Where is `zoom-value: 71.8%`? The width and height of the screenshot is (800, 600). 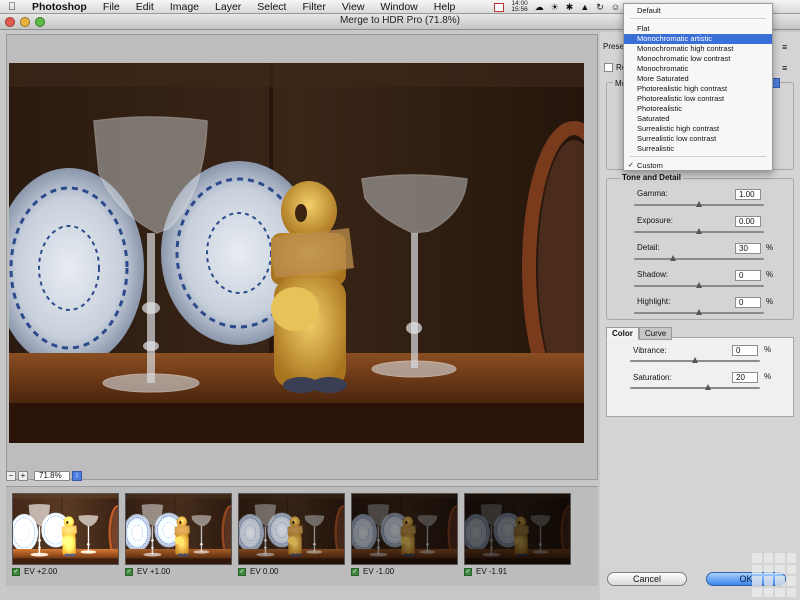 zoom-value: 71.8% is located at coordinates (52, 476).